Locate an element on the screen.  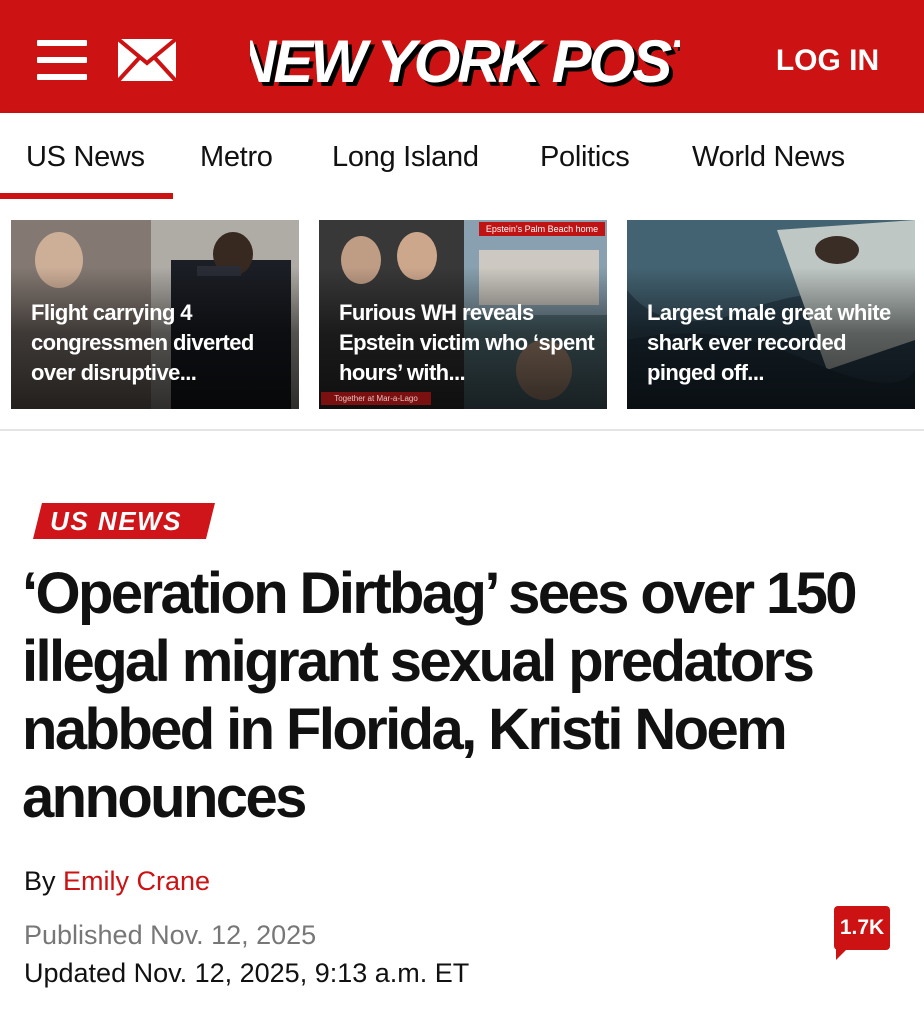
image-caption-tag: Epstein's Palm Beach home is located at coordinates (542, 229).